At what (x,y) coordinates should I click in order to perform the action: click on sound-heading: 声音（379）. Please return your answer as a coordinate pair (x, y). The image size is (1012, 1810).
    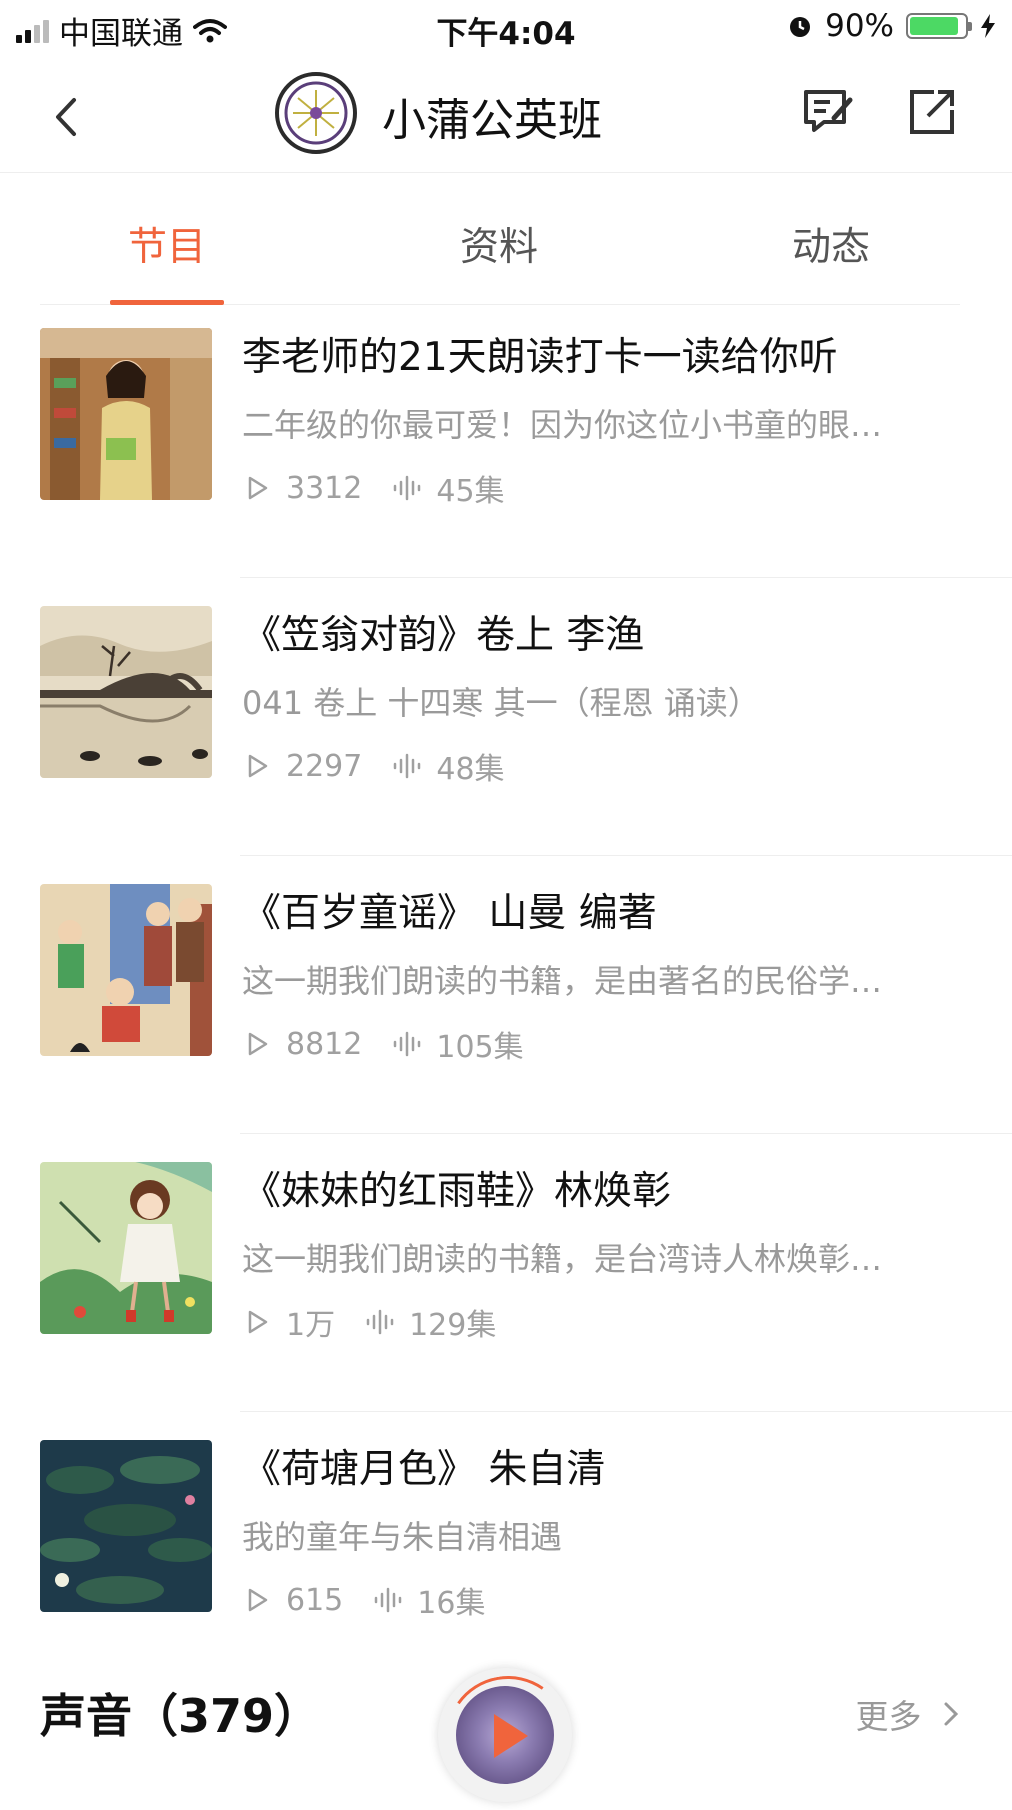
    Looking at the image, I should click on (180, 1716).